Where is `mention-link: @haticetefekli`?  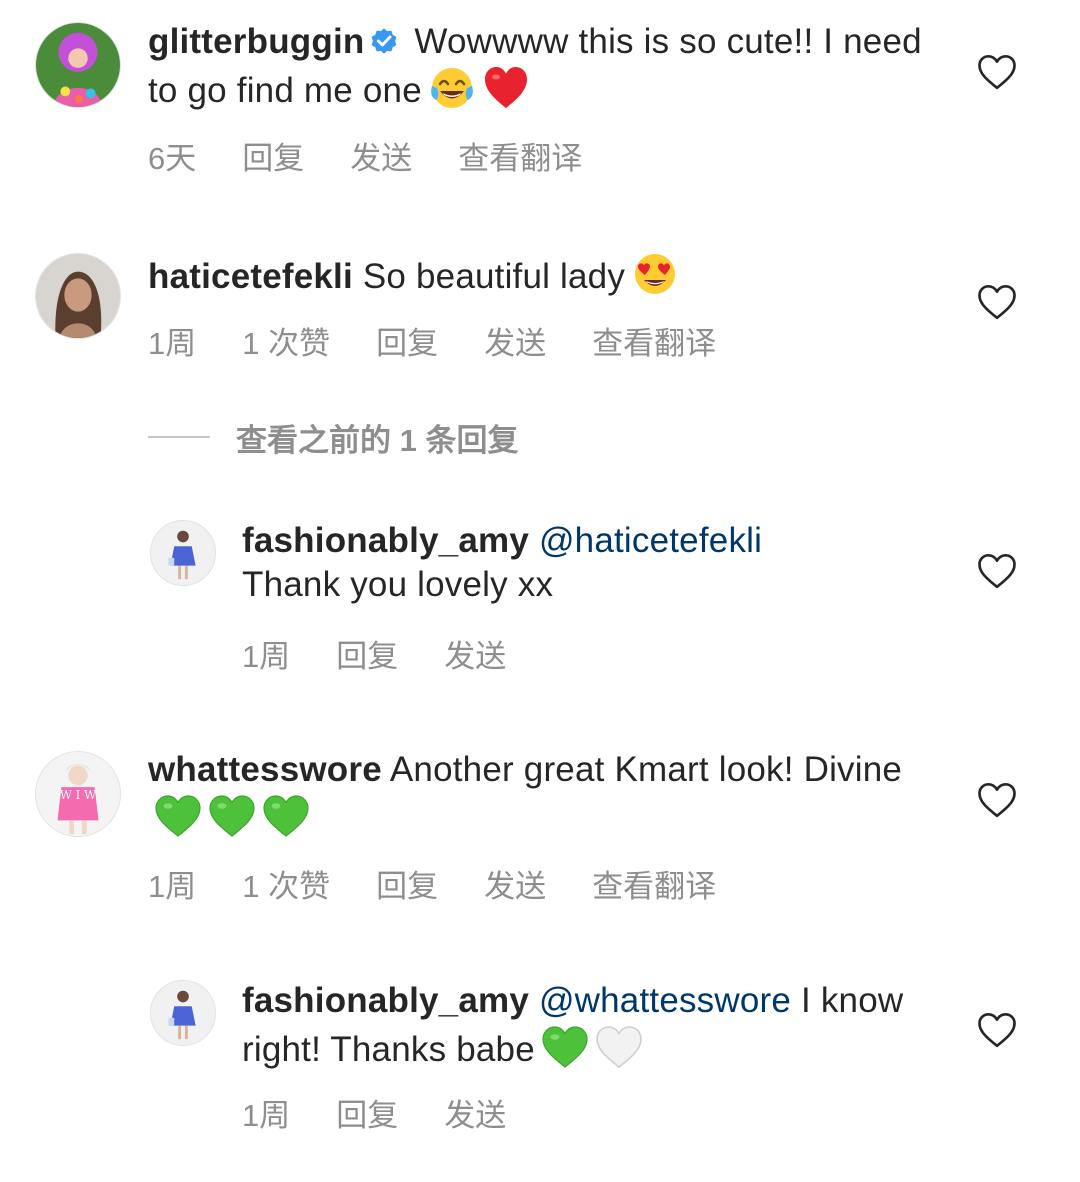
mention-link: @haticetefekli is located at coordinates (650, 540).